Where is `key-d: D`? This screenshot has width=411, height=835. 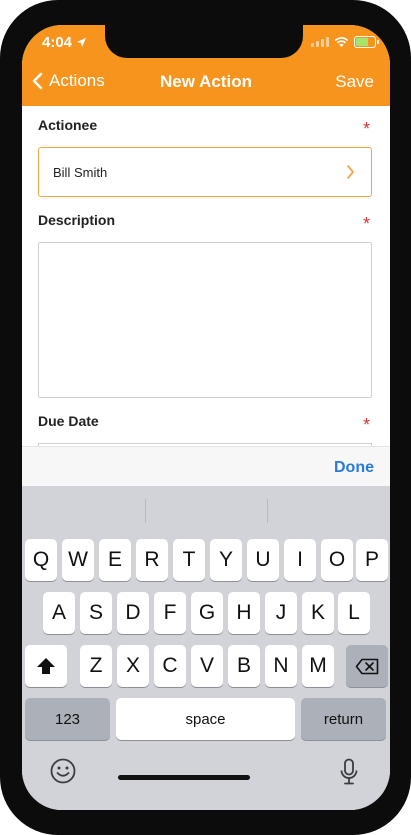
key-d: D is located at coordinates (133, 613).